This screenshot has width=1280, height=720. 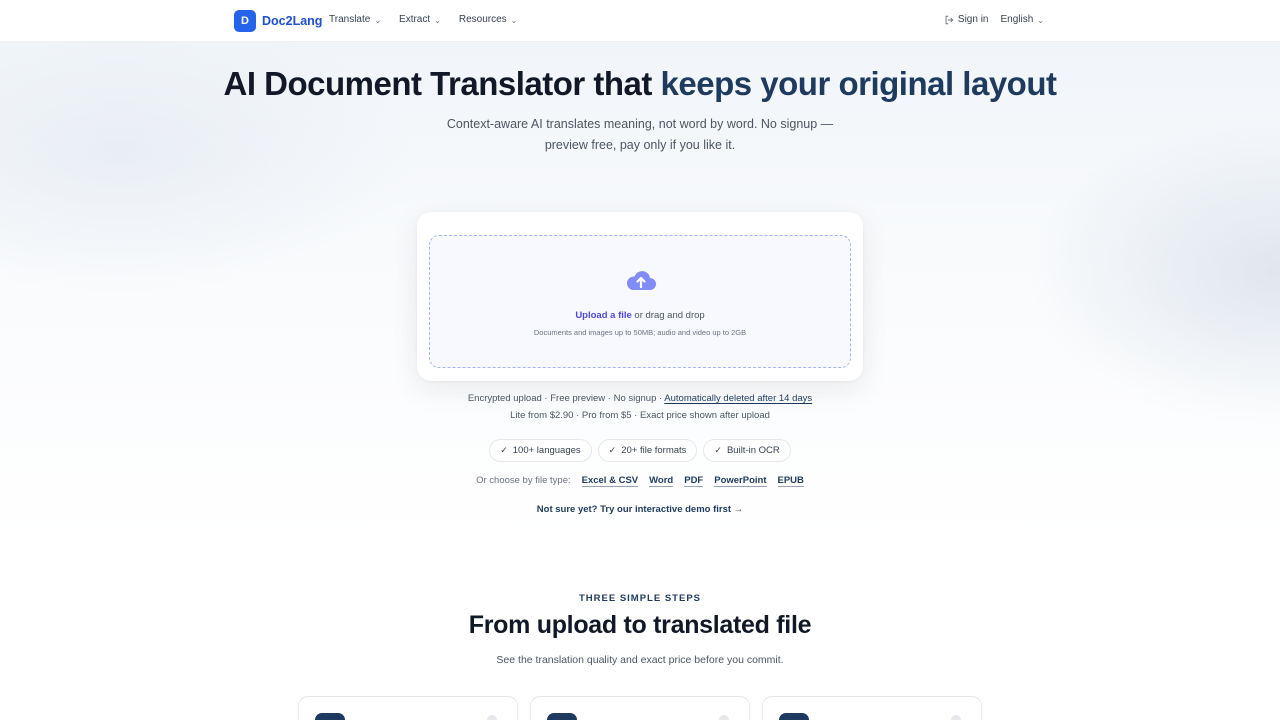 I want to click on cloud-upload-icon, so click(x=641, y=280).